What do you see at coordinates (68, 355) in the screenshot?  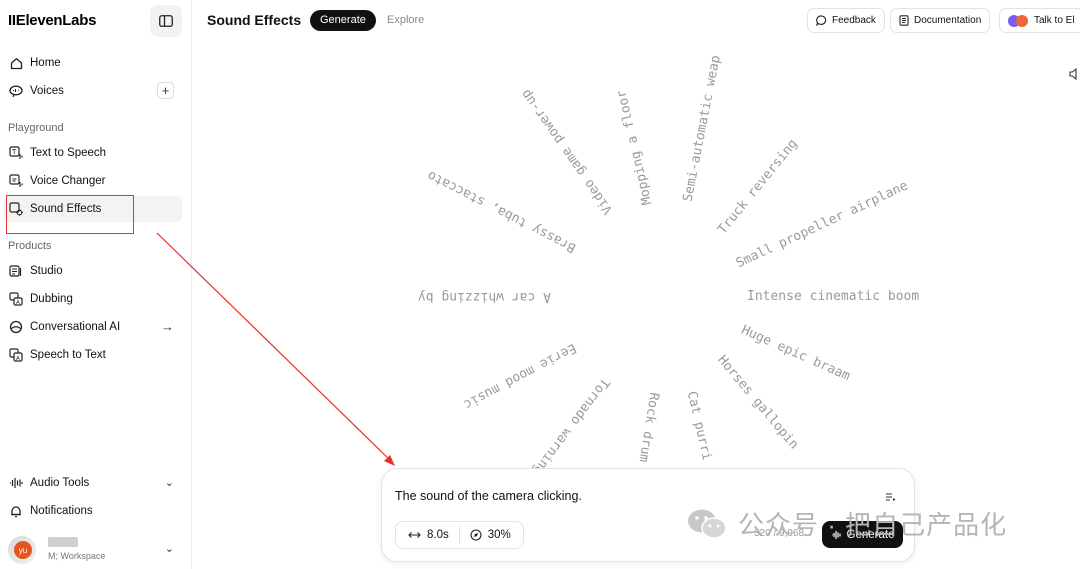 I see `sidebar-item-label: Speech to Text` at bounding box center [68, 355].